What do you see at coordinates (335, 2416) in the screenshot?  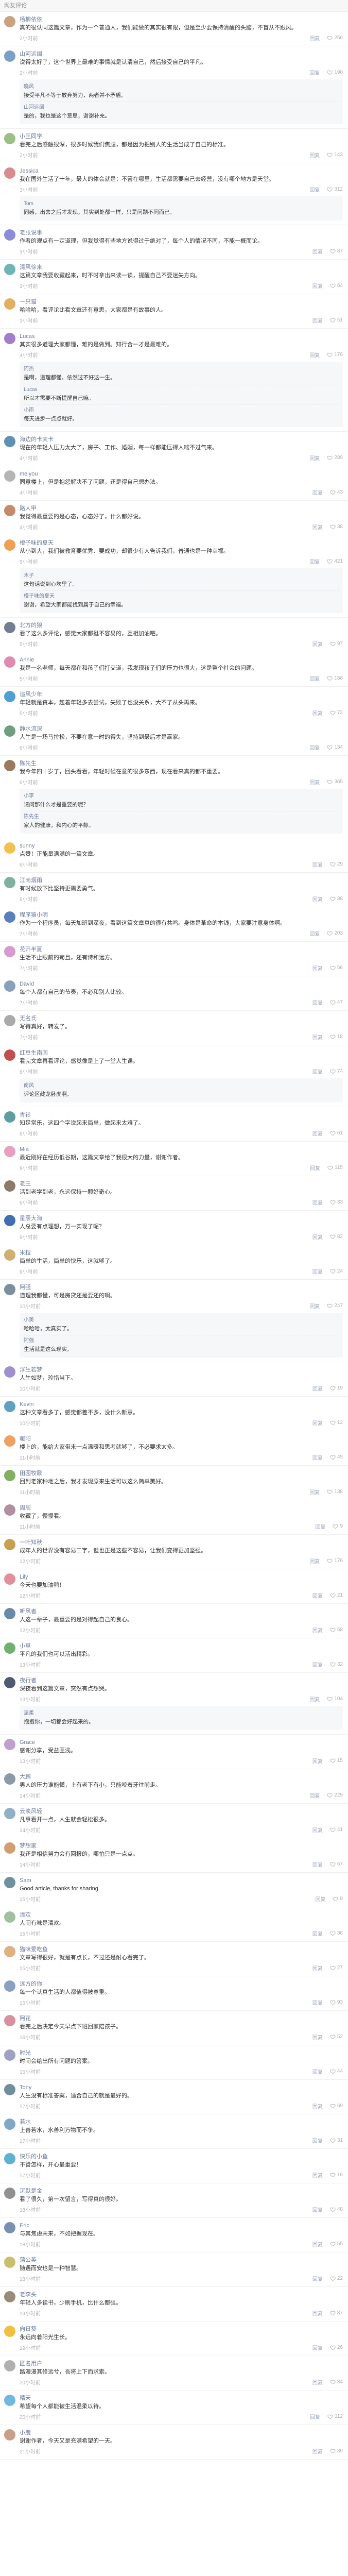 I see `like-button: 112` at bounding box center [335, 2416].